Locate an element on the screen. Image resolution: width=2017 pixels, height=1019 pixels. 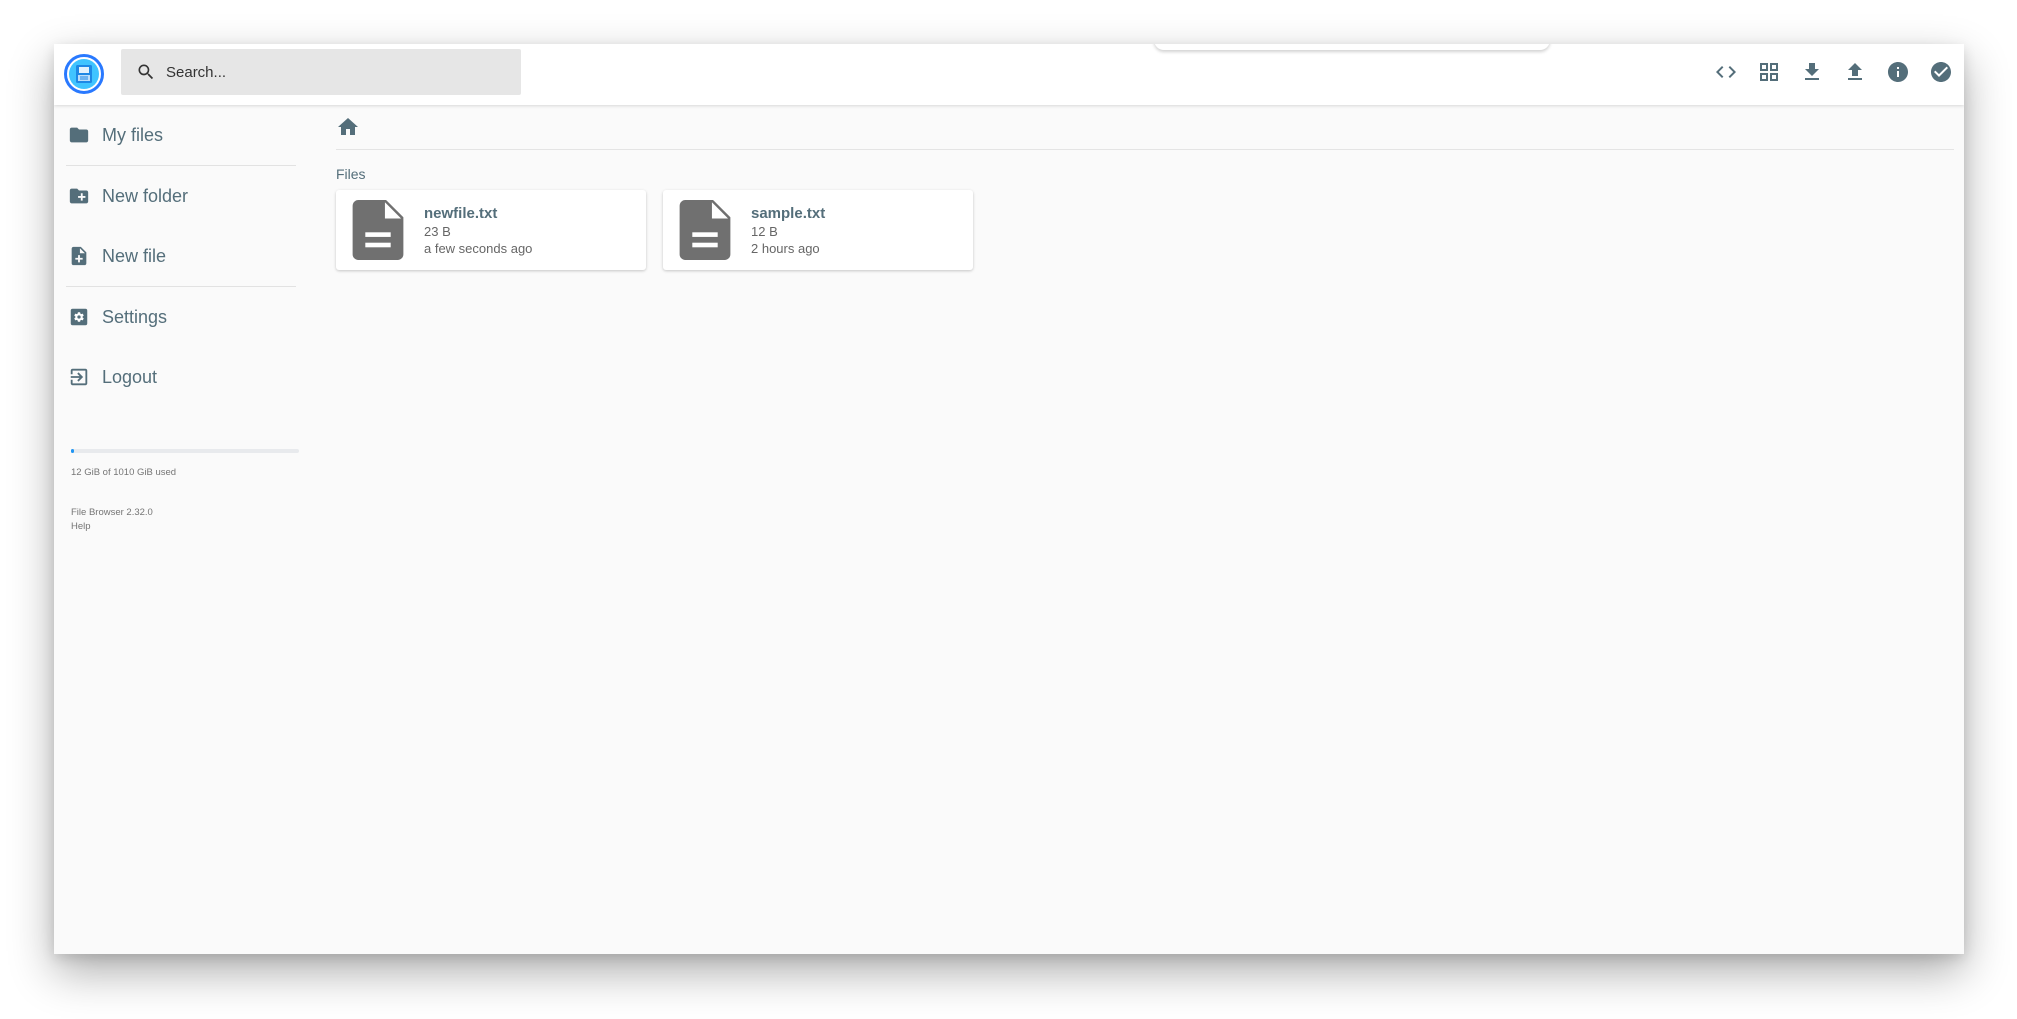
select-button is located at coordinates (1940, 74).